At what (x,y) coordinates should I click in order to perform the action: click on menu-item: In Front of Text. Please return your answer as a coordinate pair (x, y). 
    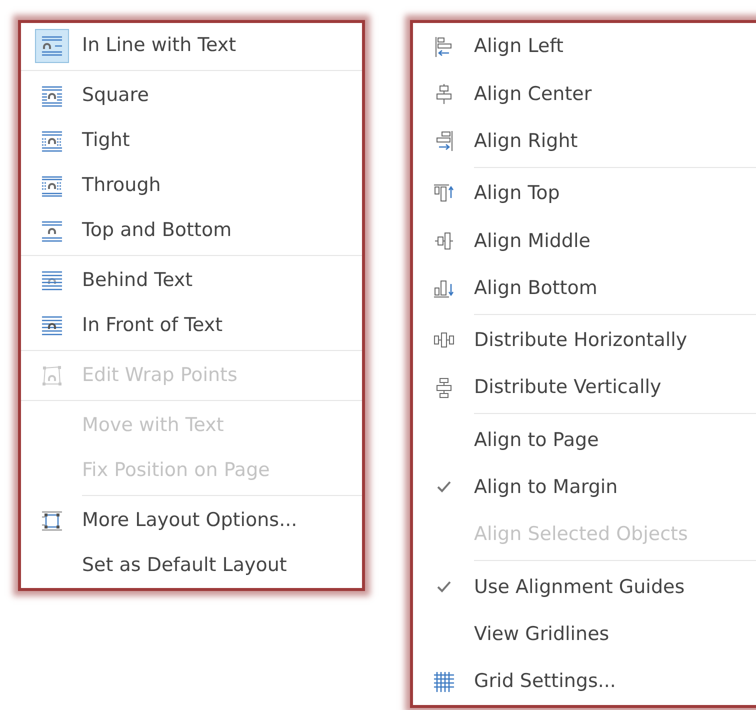
    Looking at the image, I should click on (152, 325).